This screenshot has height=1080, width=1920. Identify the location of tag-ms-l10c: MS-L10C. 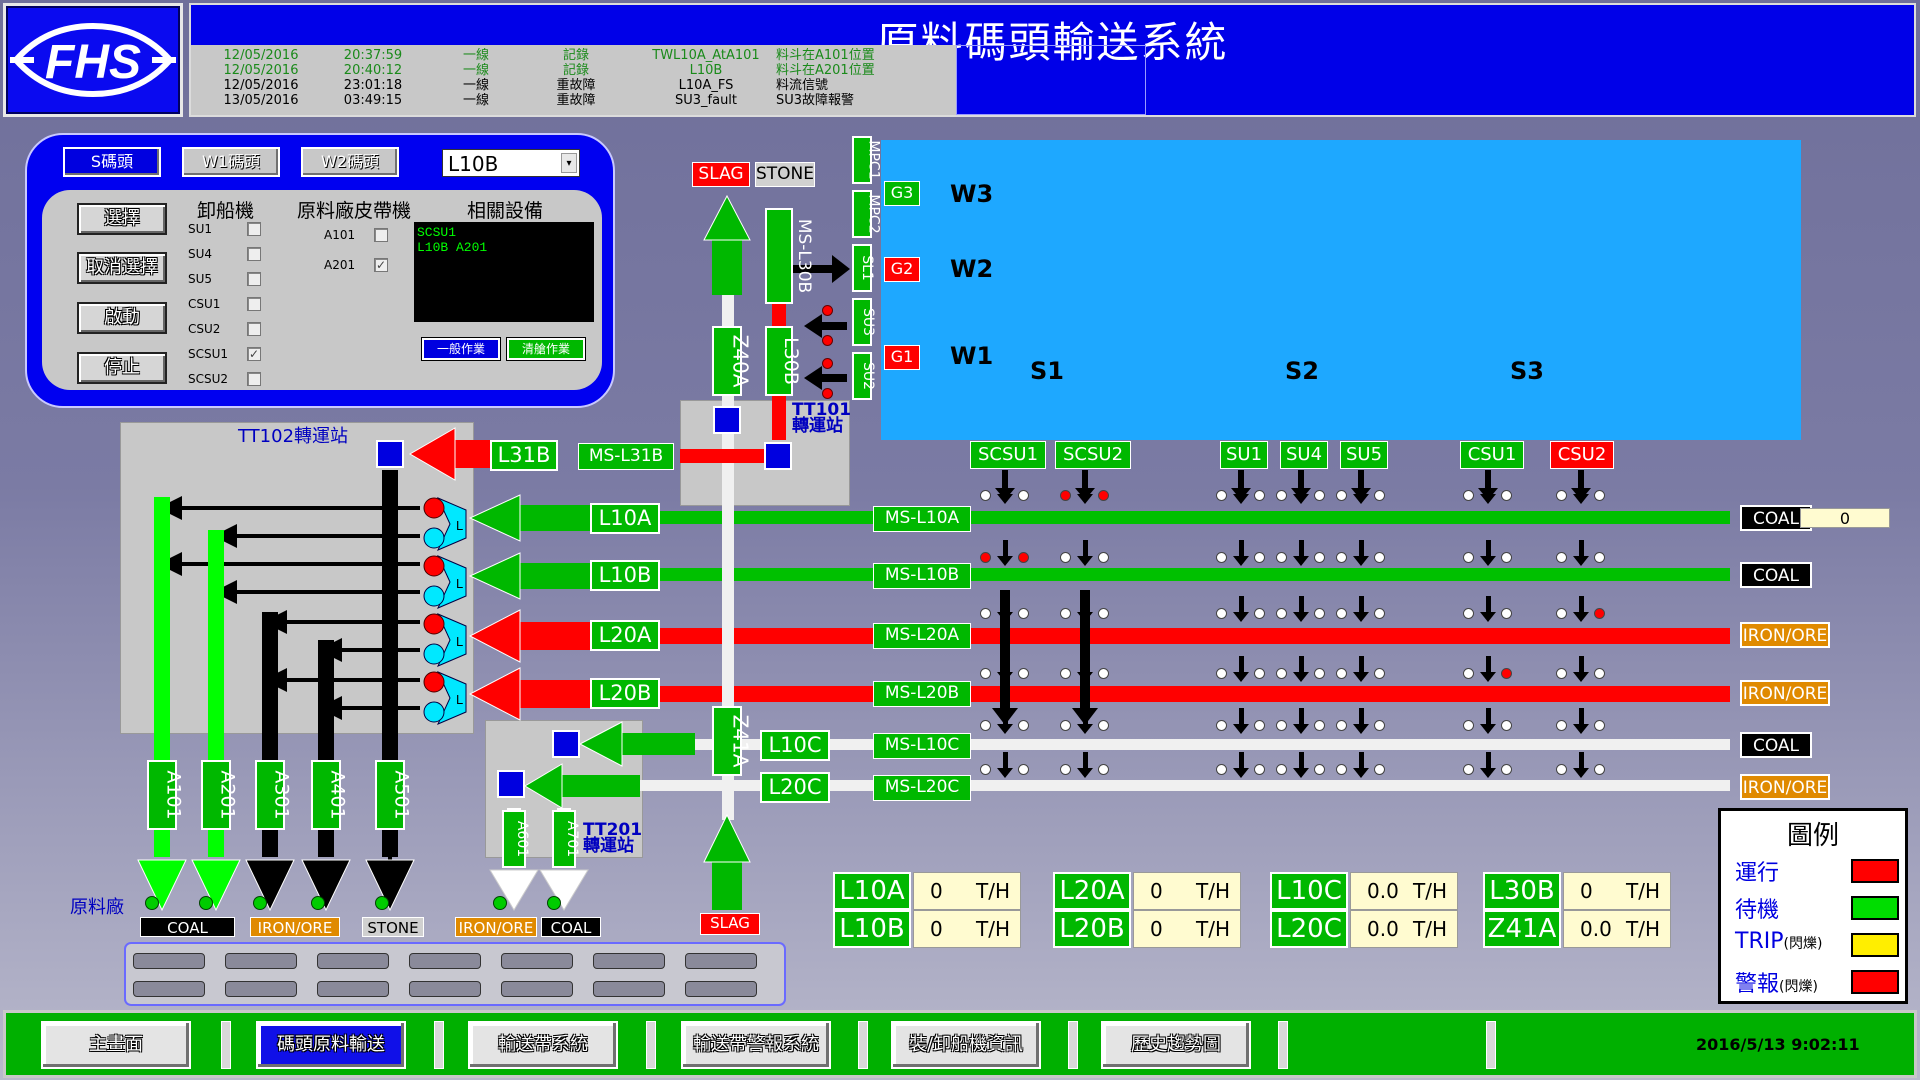
(922, 746).